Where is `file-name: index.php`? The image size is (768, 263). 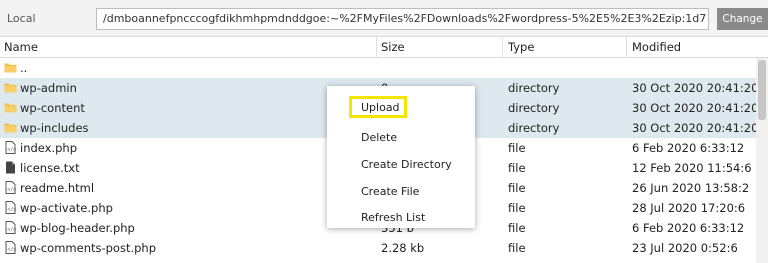 file-name: index.php is located at coordinates (49, 148).